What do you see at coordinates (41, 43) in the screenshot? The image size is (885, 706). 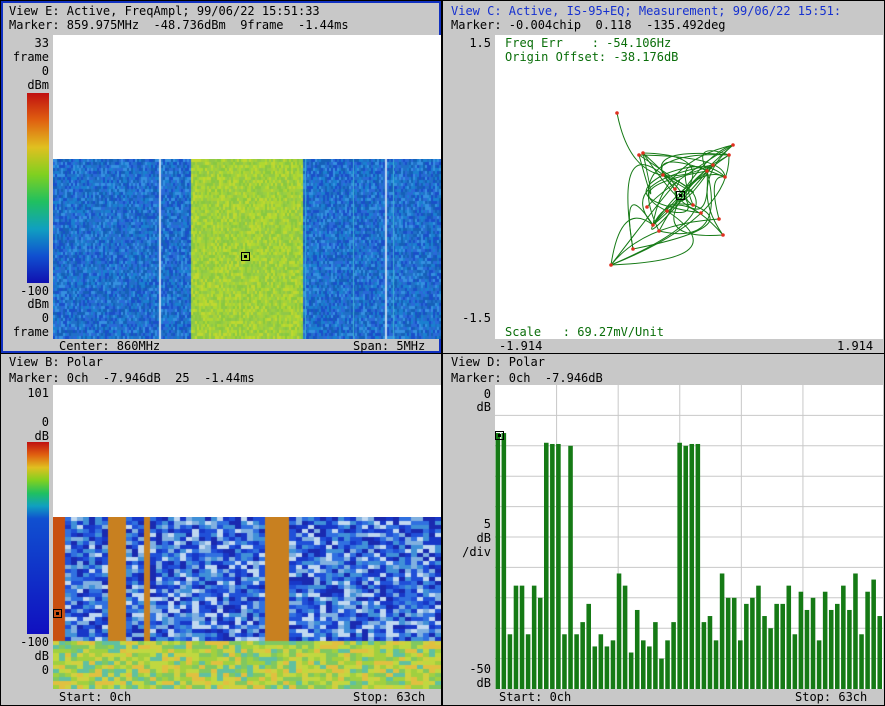 I see `frames-top-value: 33` at bounding box center [41, 43].